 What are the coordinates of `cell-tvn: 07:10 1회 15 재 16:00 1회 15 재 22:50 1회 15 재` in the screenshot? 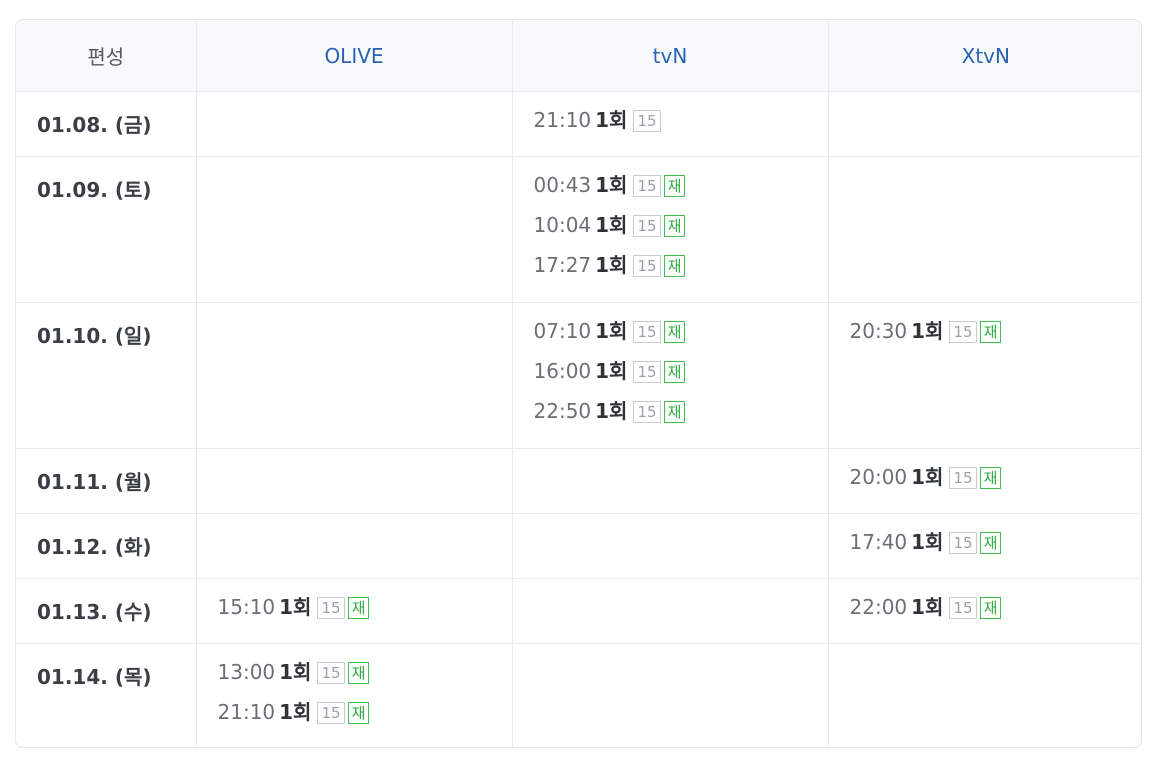 It's located at (670, 375).